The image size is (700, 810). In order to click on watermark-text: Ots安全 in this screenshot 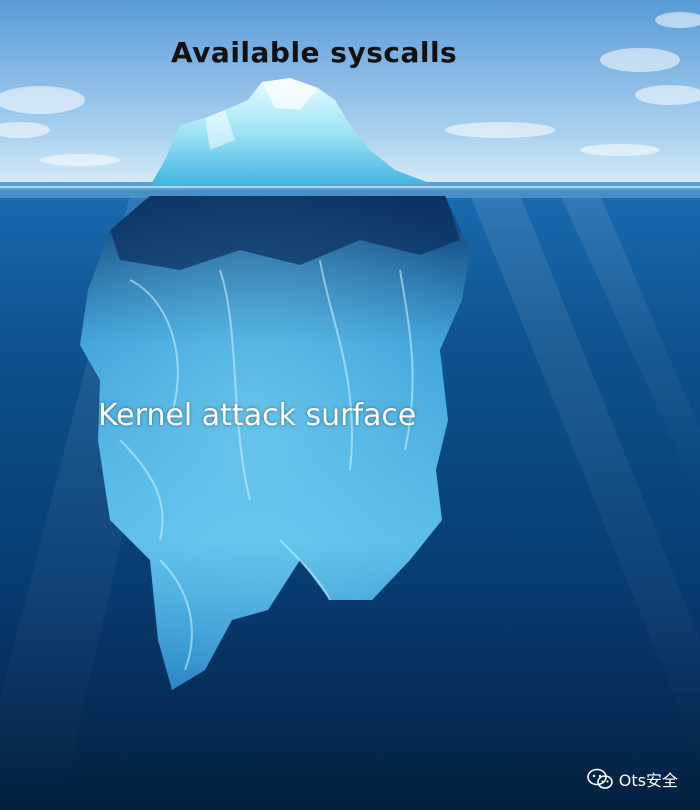, I will do `click(648, 780)`.